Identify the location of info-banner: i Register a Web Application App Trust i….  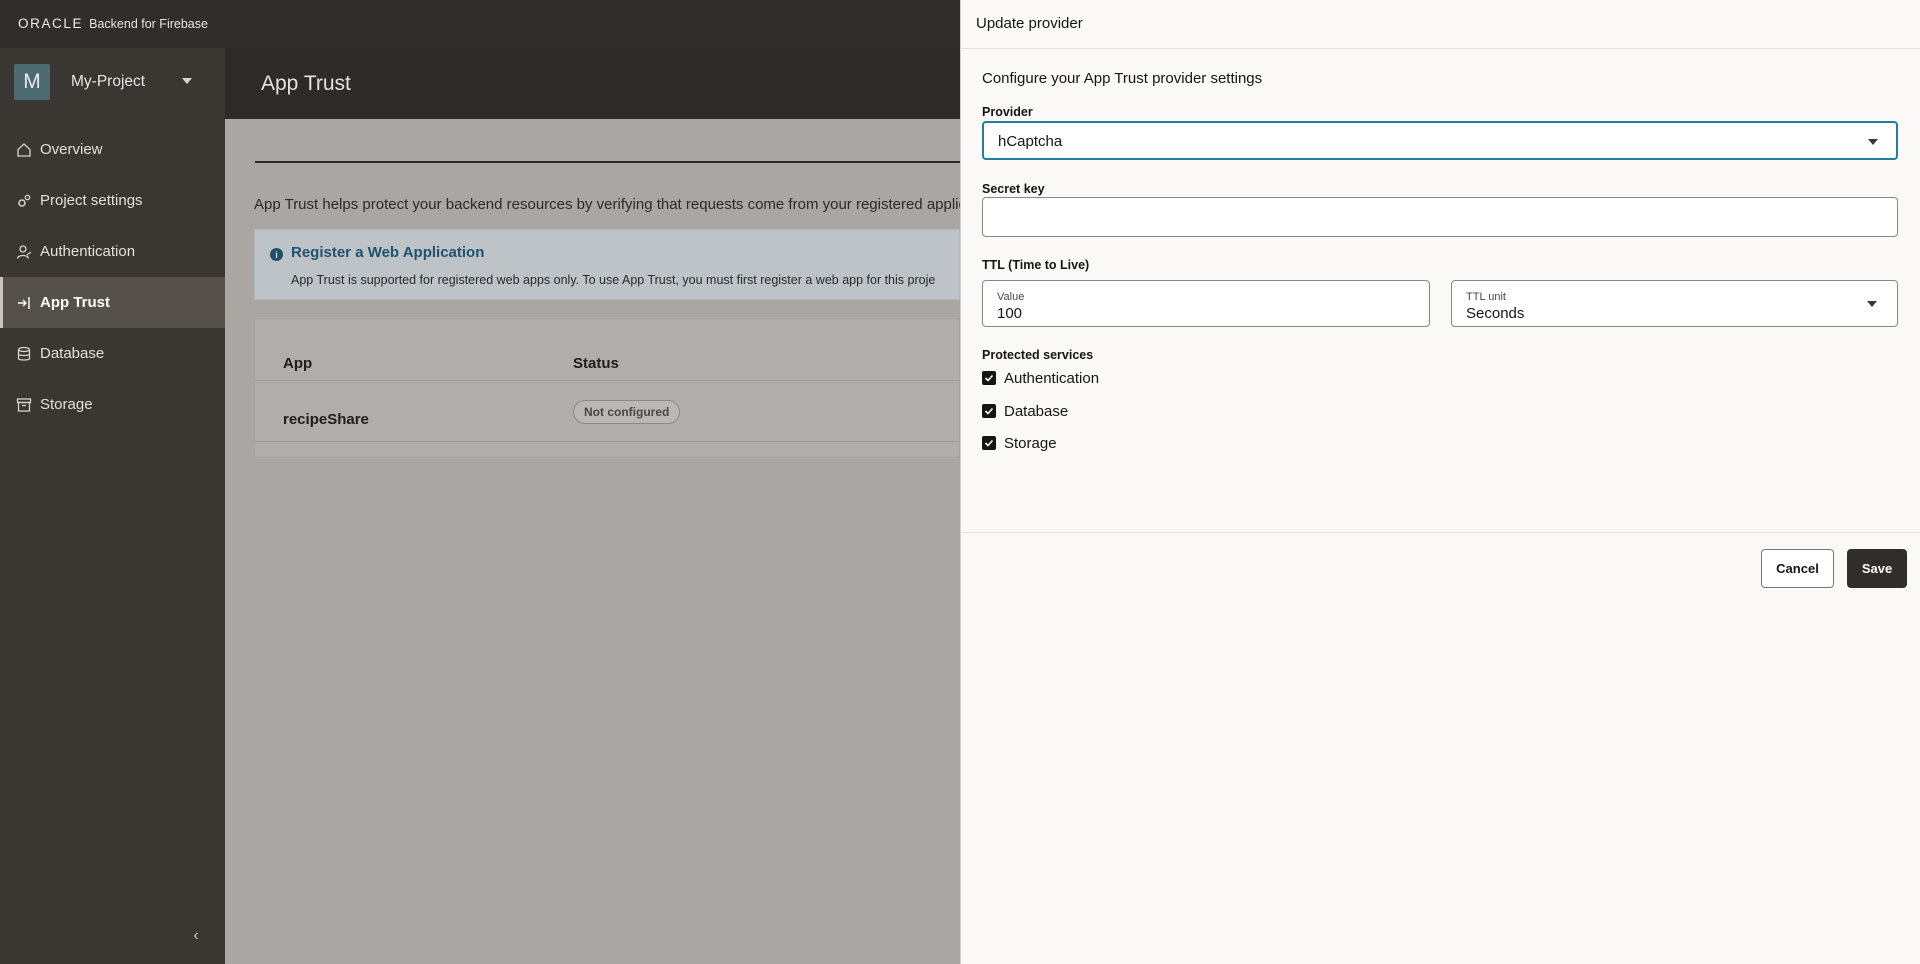
(607, 264).